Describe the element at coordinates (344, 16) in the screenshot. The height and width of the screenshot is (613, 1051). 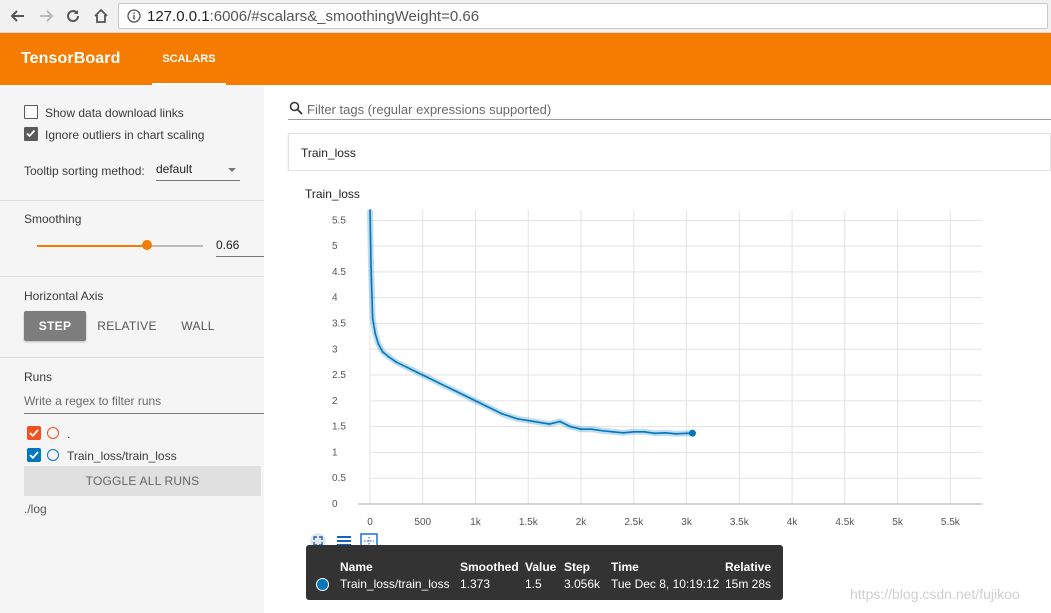
I see `url-path: :6006/#scalars&_smoothingWeight=0.66` at that location.